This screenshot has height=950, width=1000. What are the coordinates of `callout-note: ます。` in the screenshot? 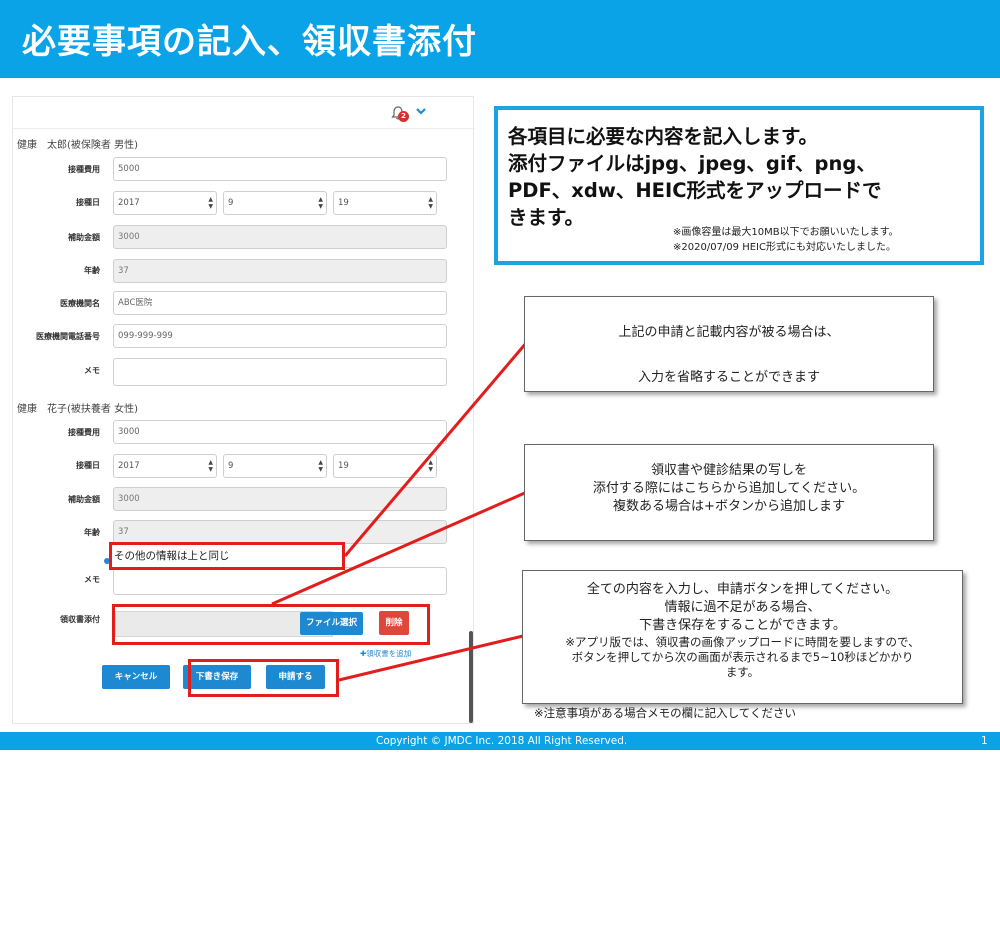 It's located at (742, 672).